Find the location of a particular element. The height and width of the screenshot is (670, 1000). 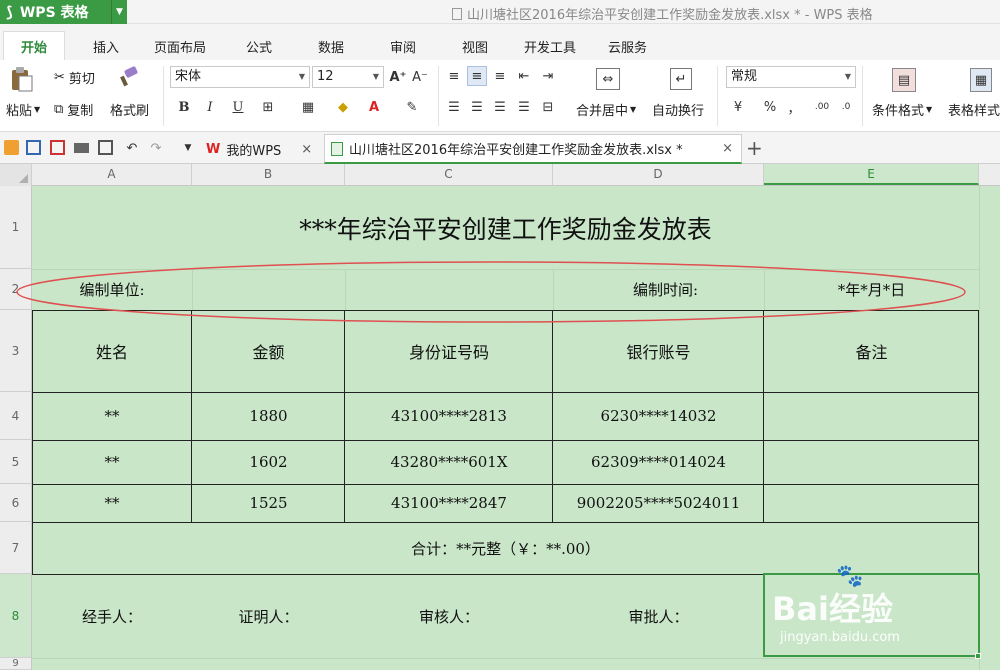

format-painter-icon is located at coordinates (129, 77).